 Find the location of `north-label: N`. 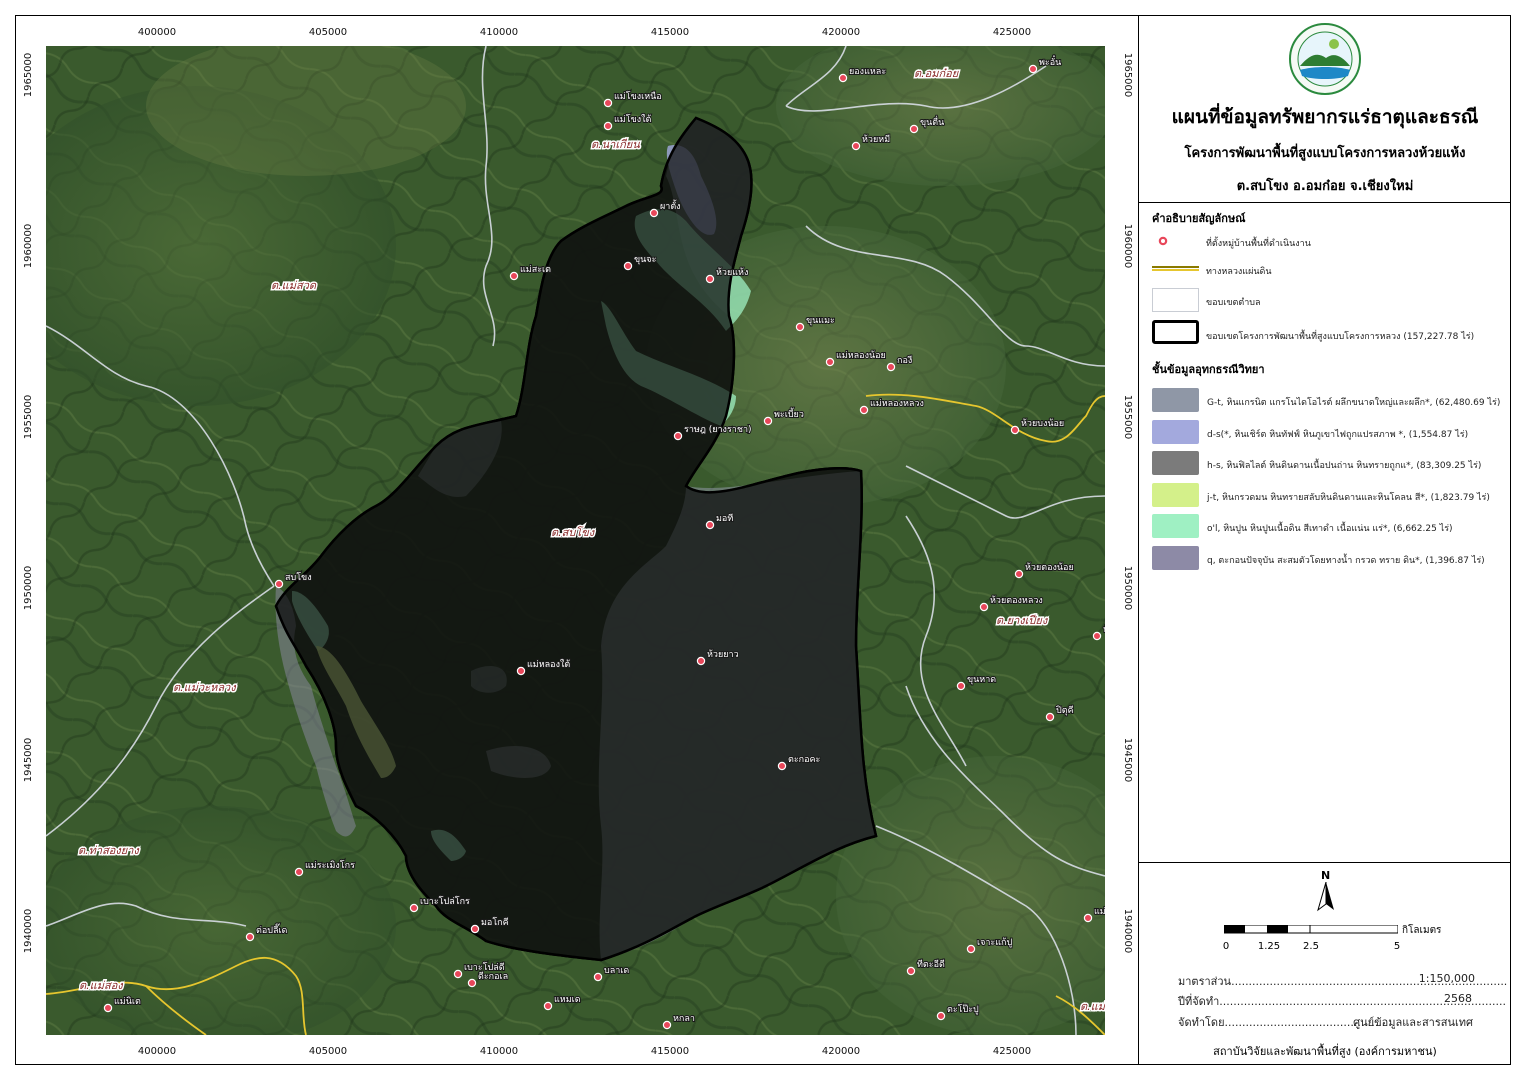

north-label: N is located at coordinates (1326, 875).